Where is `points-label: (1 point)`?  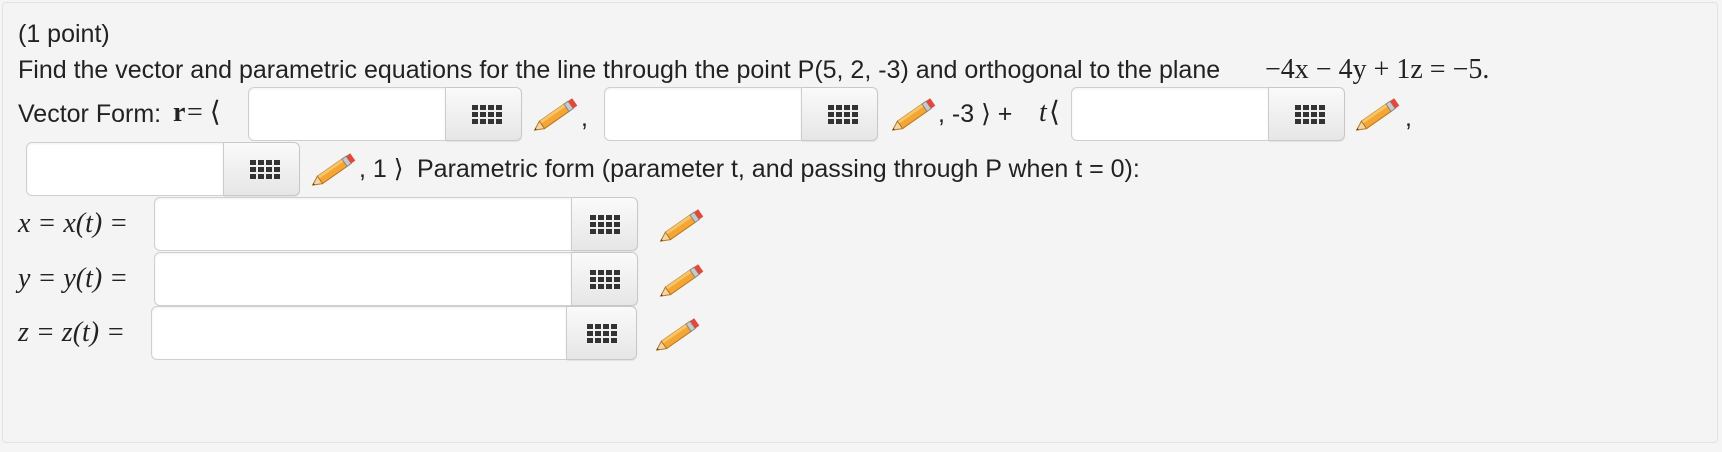
points-label: (1 point) is located at coordinates (64, 34).